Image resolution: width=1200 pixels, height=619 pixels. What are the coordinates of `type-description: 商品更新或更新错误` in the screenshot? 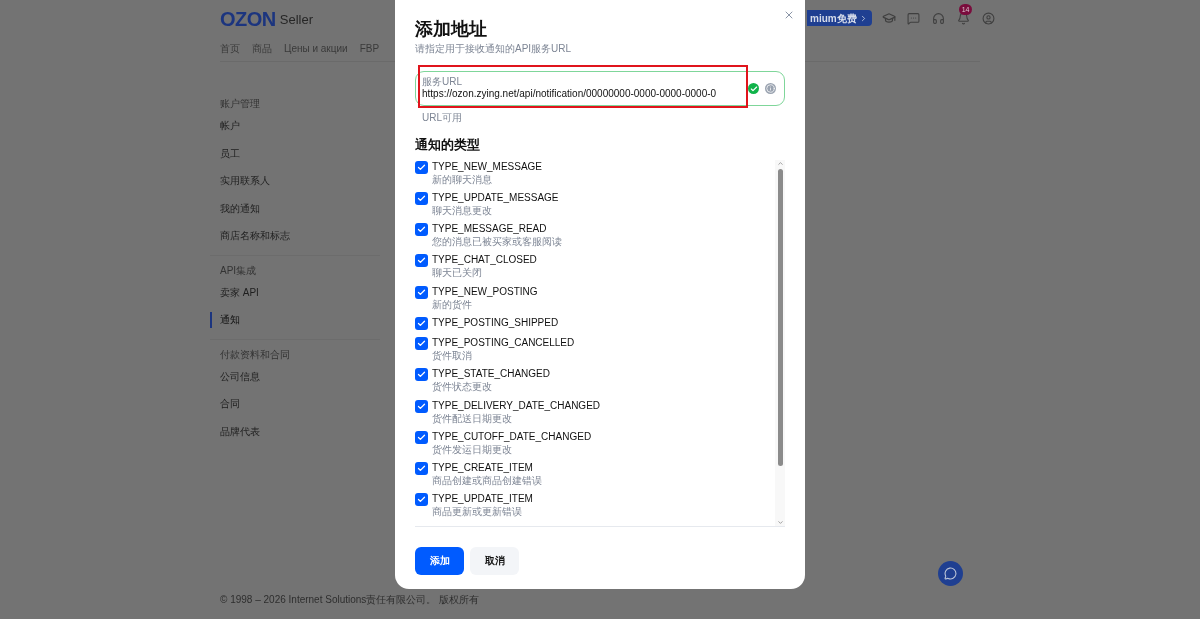 It's located at (477, 512).